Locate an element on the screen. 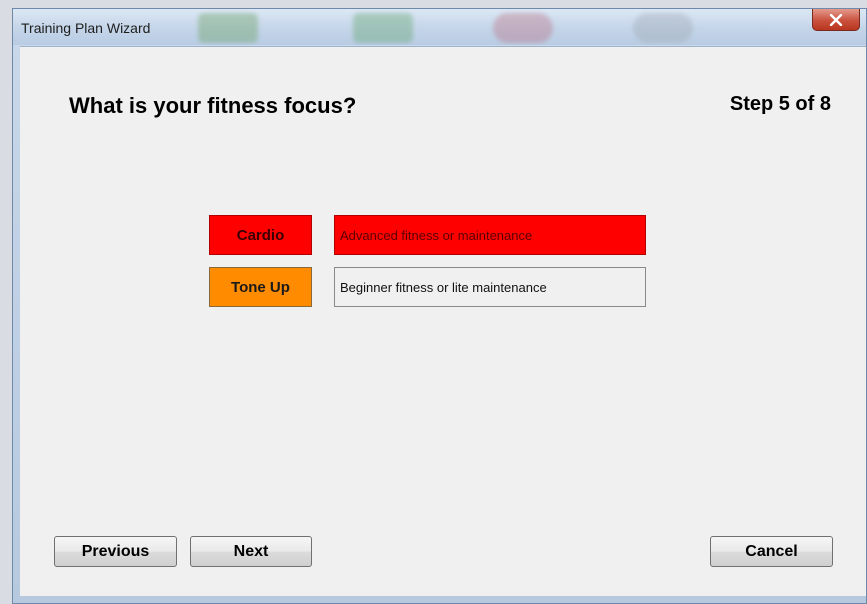 The width and height of the screenshot is (867, 604). close-icon is located at coordinates (836, 19).